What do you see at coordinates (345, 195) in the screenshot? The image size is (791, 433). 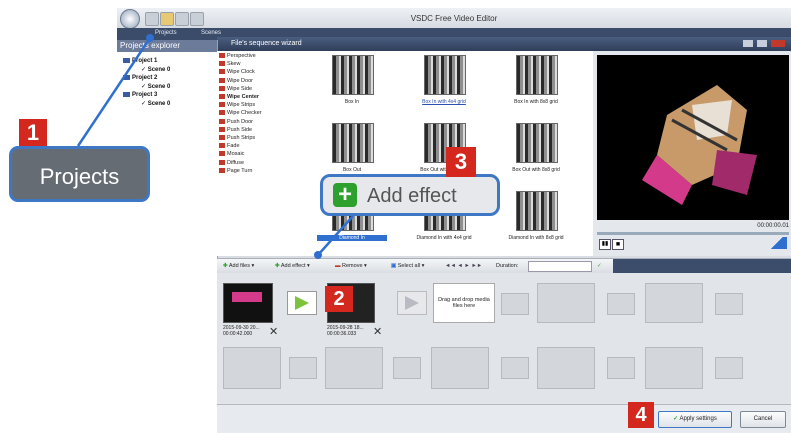 I see `big-plus-icon: +` at bounding box center [345, 195].